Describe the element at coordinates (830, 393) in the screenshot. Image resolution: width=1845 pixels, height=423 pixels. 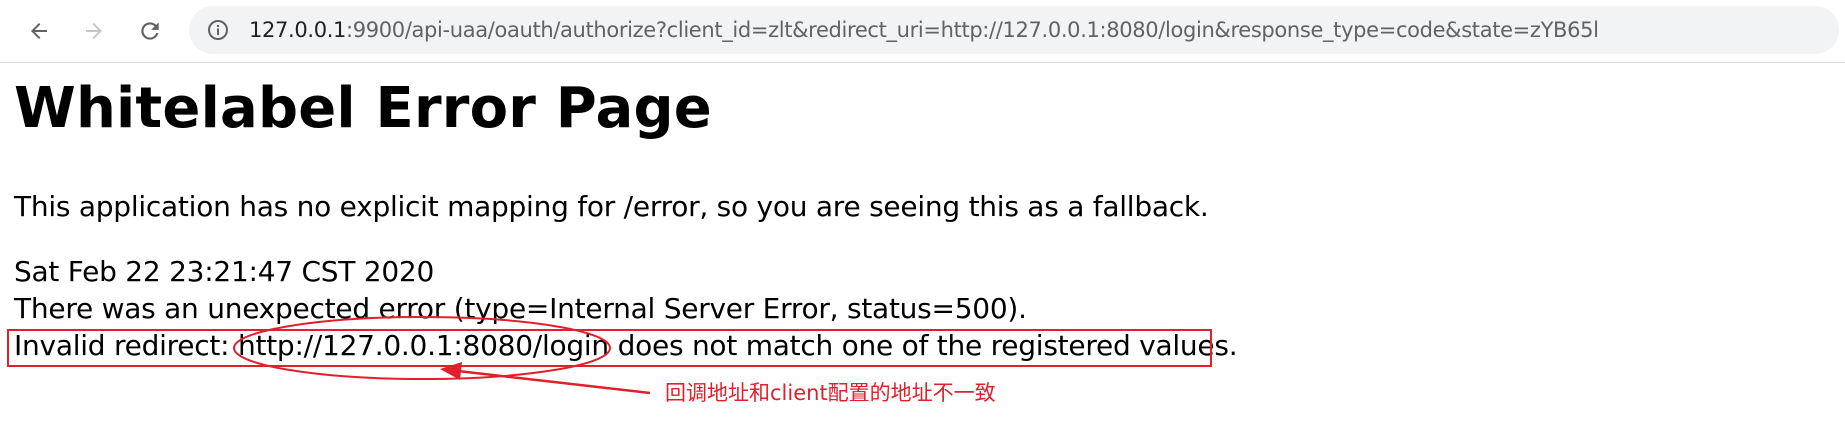
I see `annotation-note: 回调地址和client配置的地址不一致` at that location.